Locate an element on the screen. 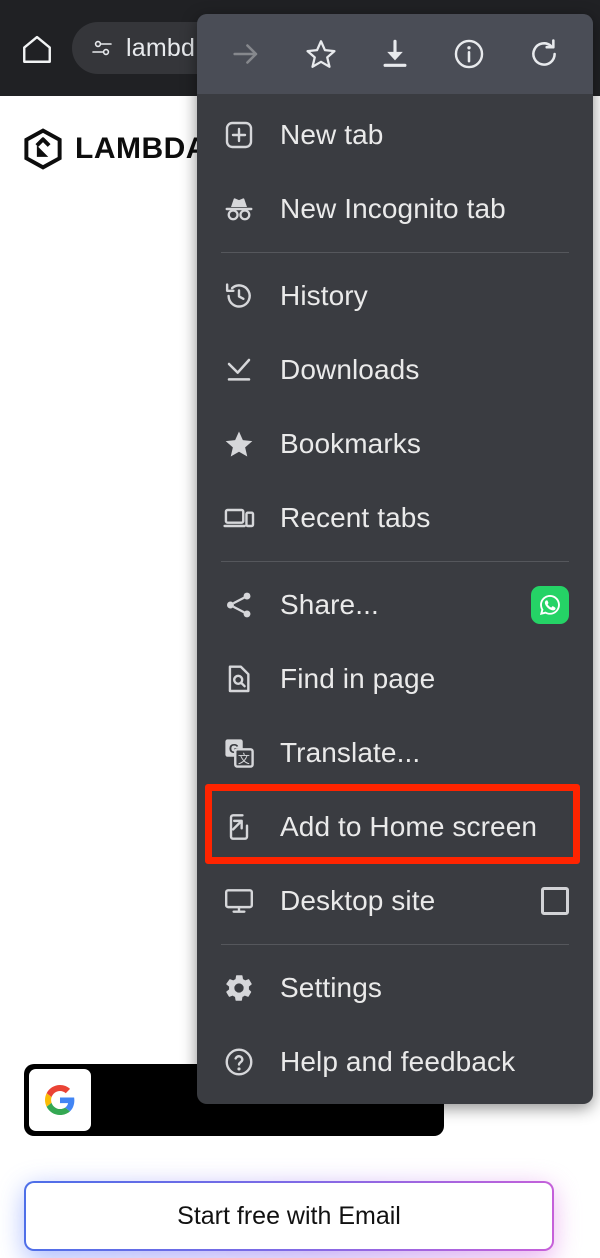 The image size is (600, 1258). menu-item-find-in-page: Find in page is located at coordinates (395, 679).